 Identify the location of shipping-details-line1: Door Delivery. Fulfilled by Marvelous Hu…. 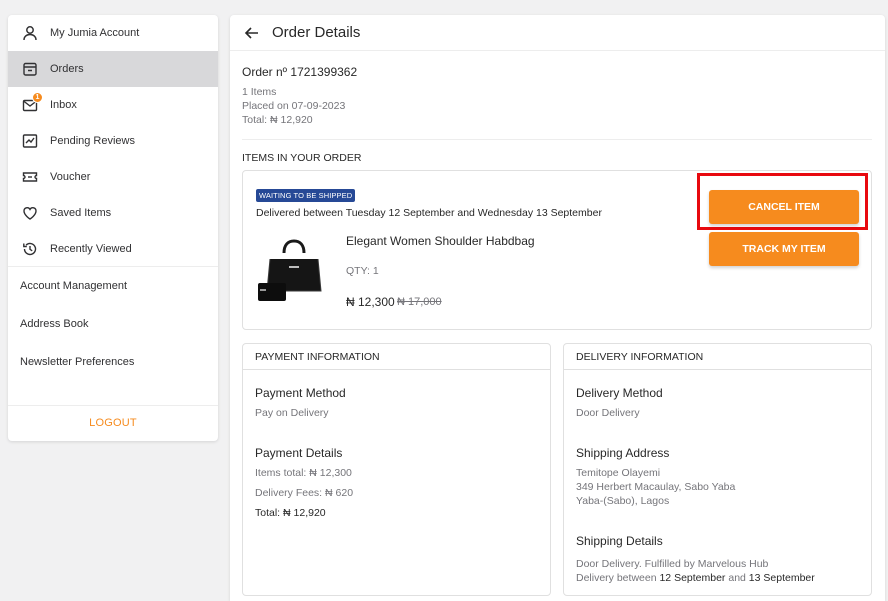
(672, 564).